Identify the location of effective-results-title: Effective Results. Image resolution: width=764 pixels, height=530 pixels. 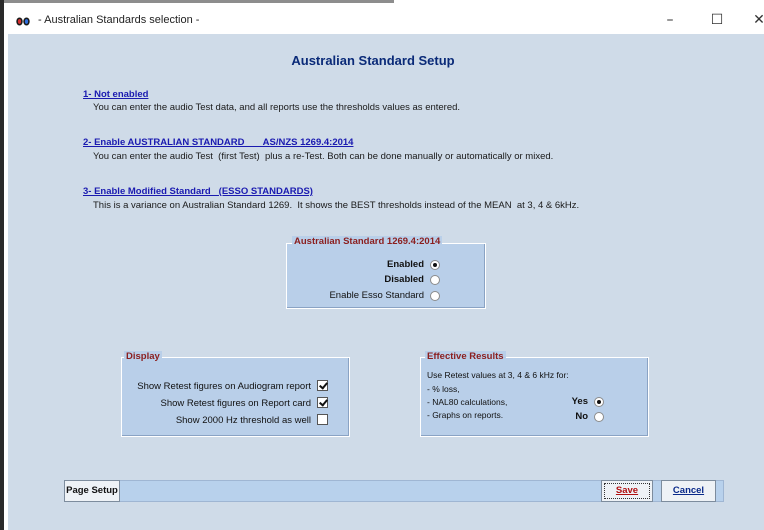
(465, 356).